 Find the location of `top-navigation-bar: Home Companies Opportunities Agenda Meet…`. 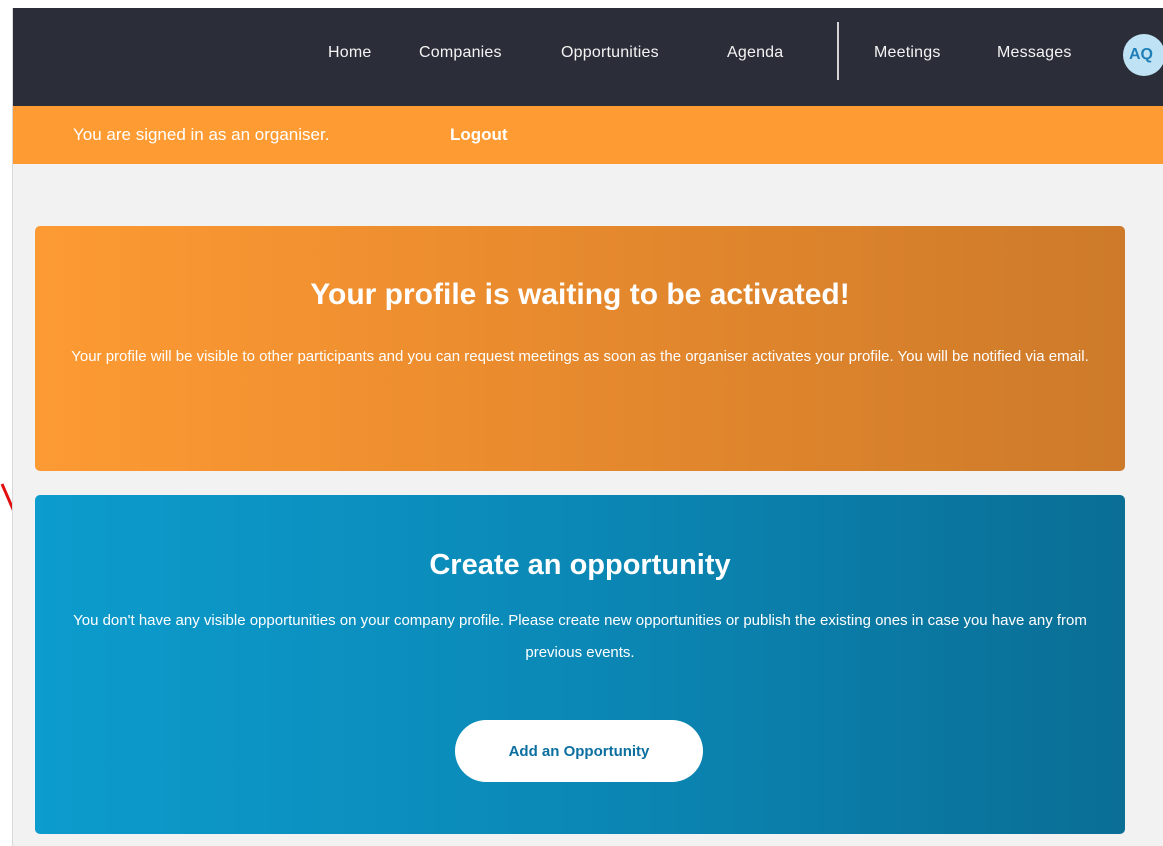

top-navigation-bar: Home Companies Opportunities Agenda Meet… is located at coordinates (588, 57).